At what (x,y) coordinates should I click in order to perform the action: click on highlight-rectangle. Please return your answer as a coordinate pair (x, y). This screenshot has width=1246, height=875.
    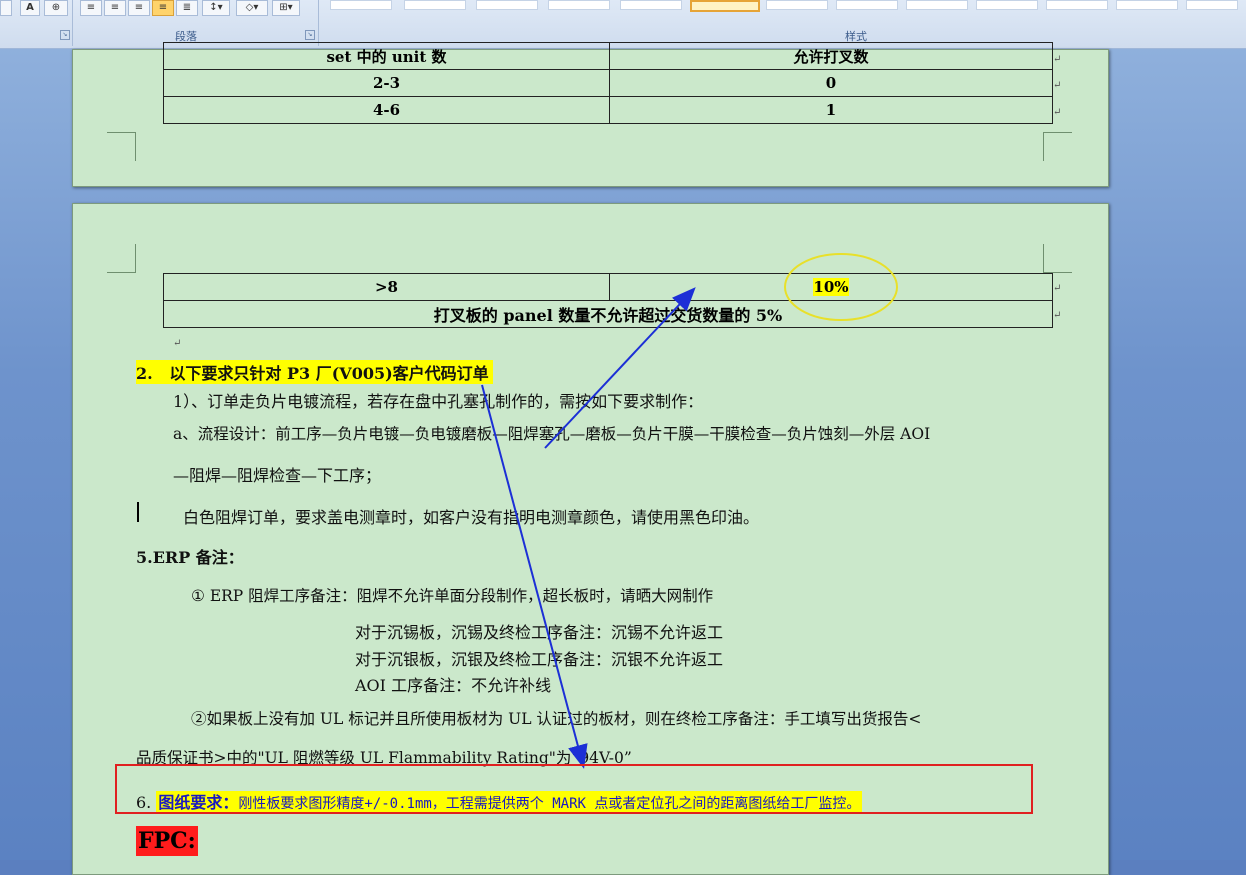
    Looking at the image, I should click on (574, 789).